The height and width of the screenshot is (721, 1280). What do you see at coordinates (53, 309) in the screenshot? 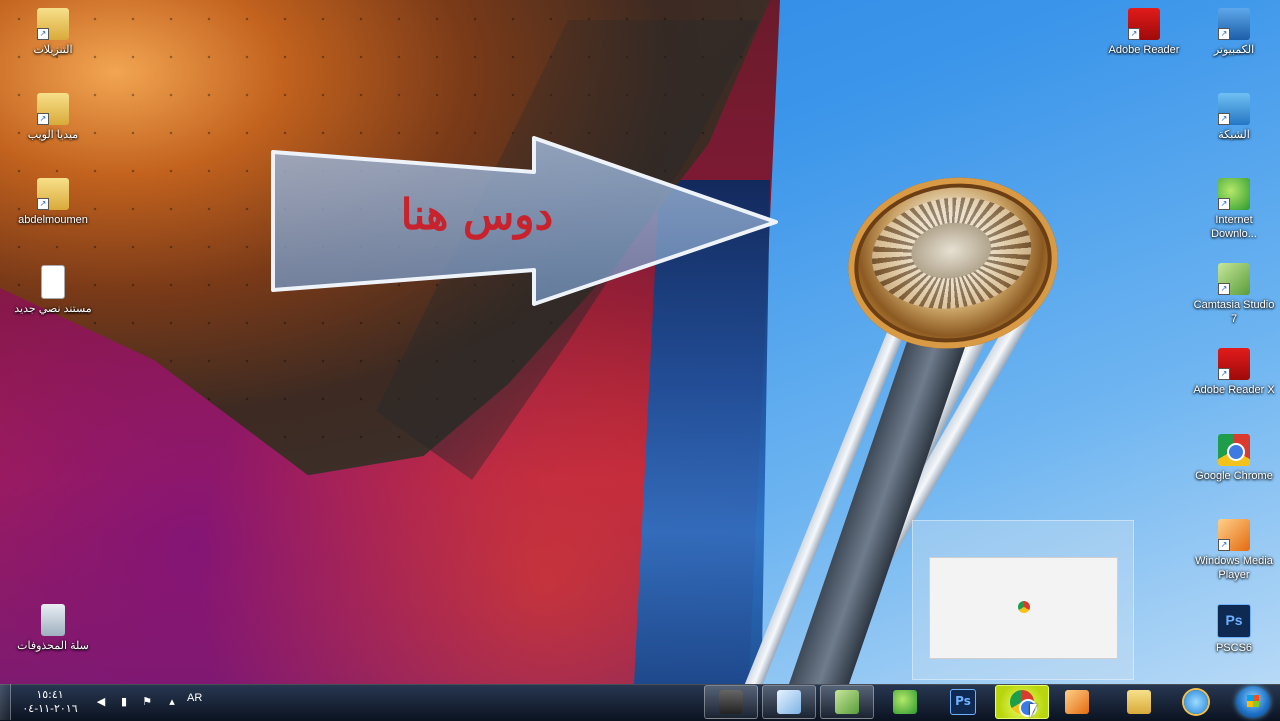
I see `desktop-icon-label: مستند نصي جديد` at bounding box center [53, 309].